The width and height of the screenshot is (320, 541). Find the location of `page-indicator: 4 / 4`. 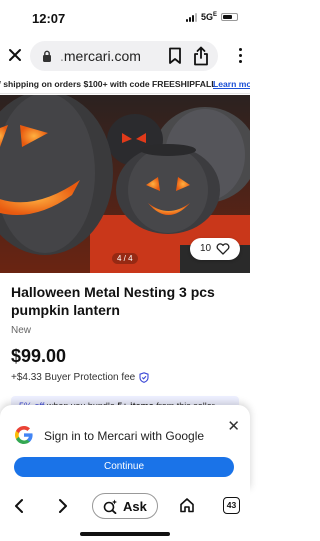

page-indicator: 4 / 4 is located at coordinates (125, 258).